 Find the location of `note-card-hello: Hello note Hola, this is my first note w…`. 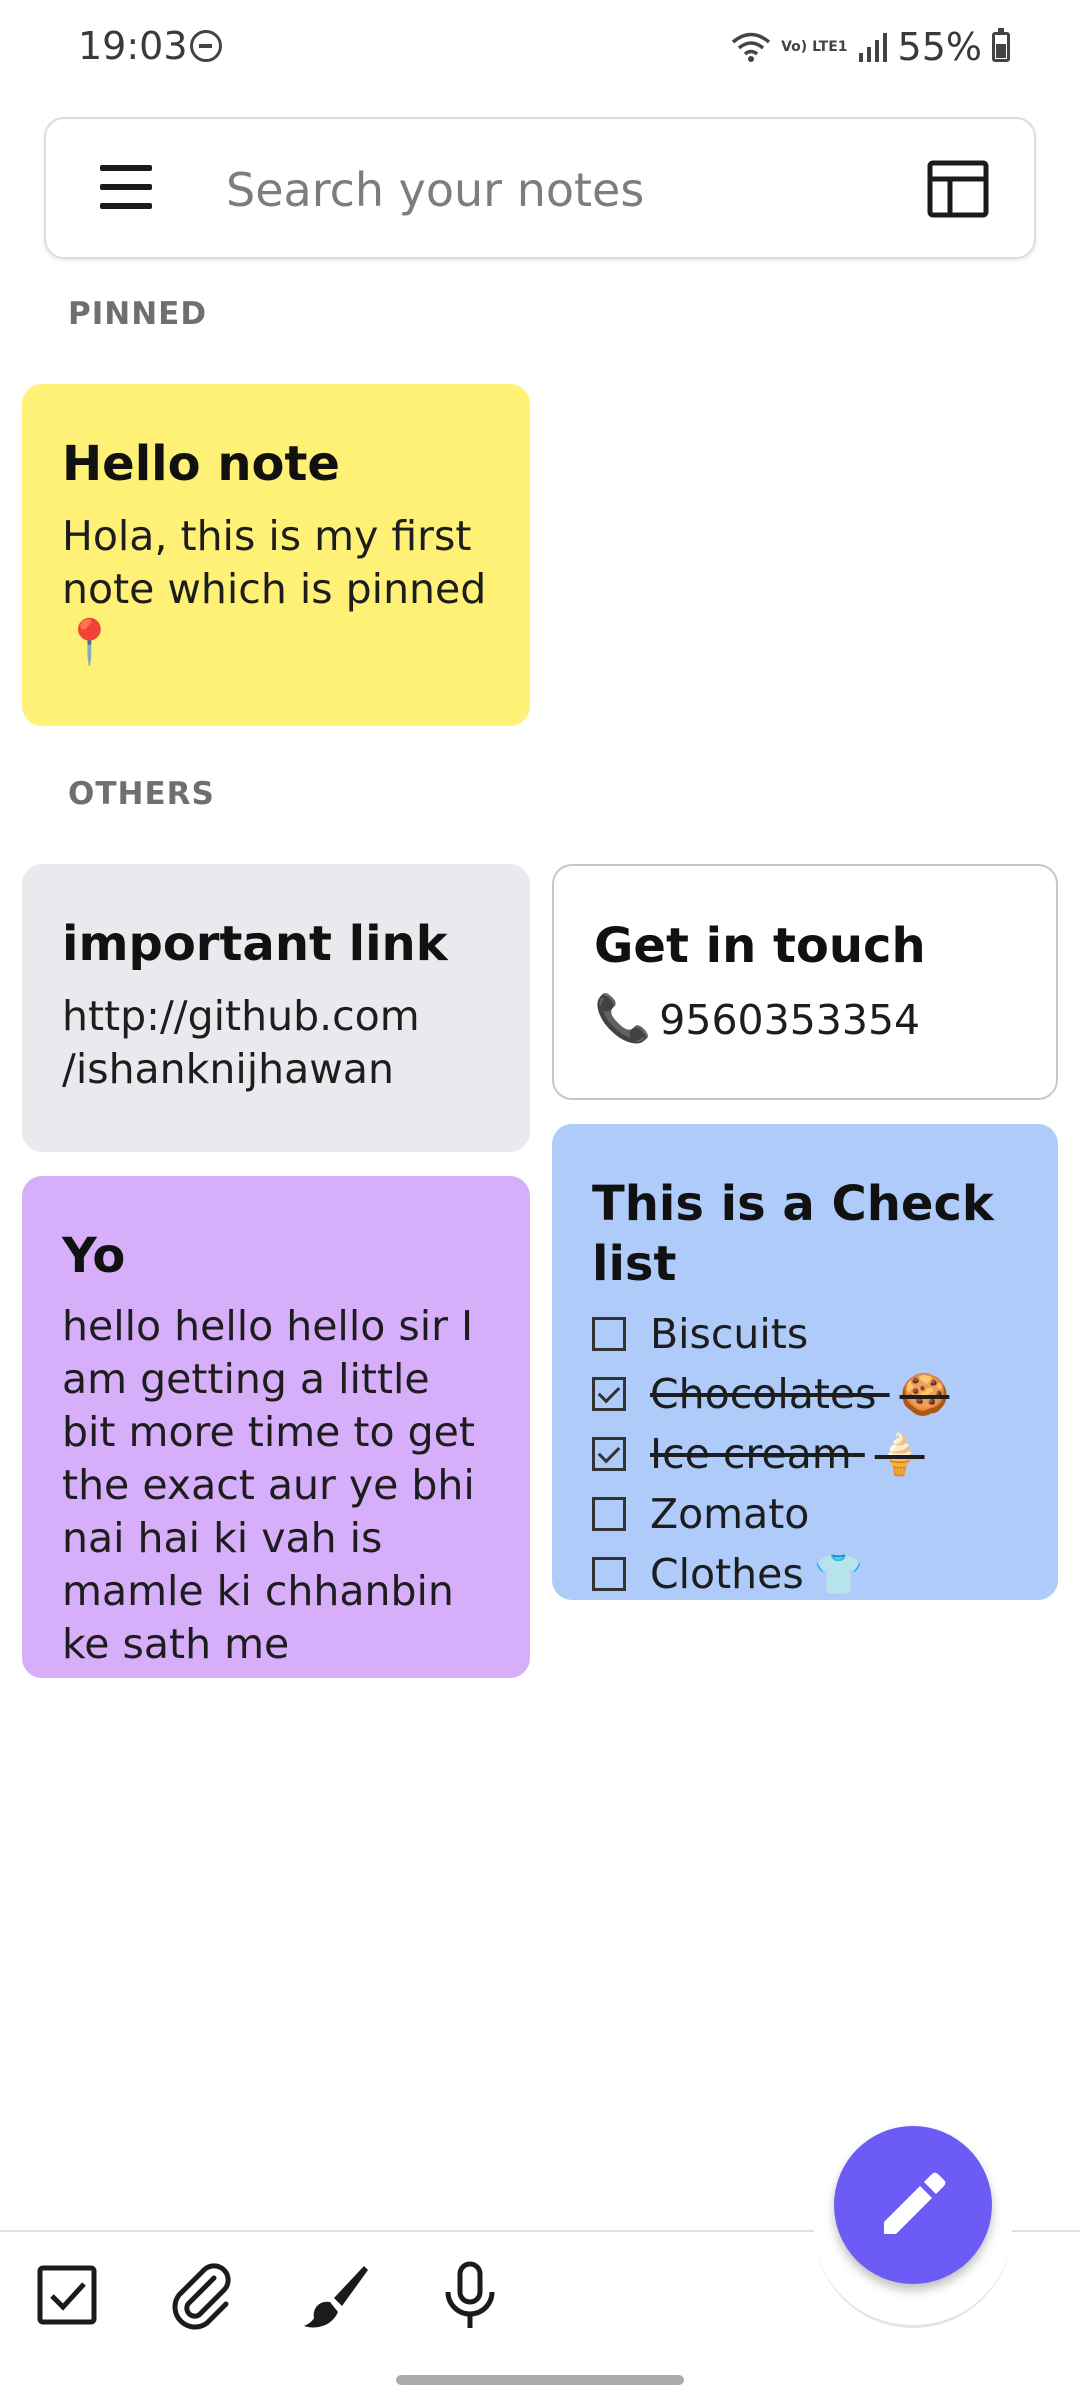

note-card-hello: Hello note Hola, this is my first note w… is located at coordinates (276, 555).